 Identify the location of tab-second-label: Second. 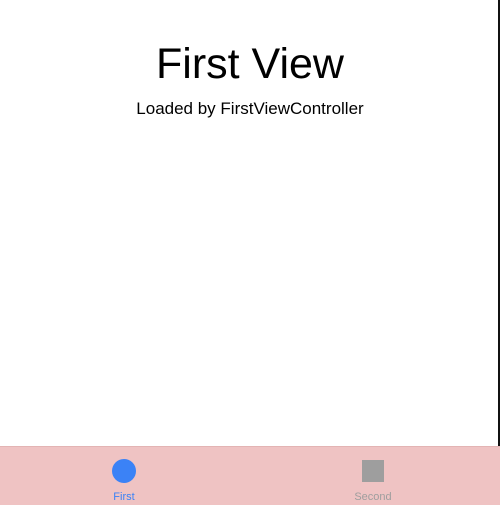
(373, 497).